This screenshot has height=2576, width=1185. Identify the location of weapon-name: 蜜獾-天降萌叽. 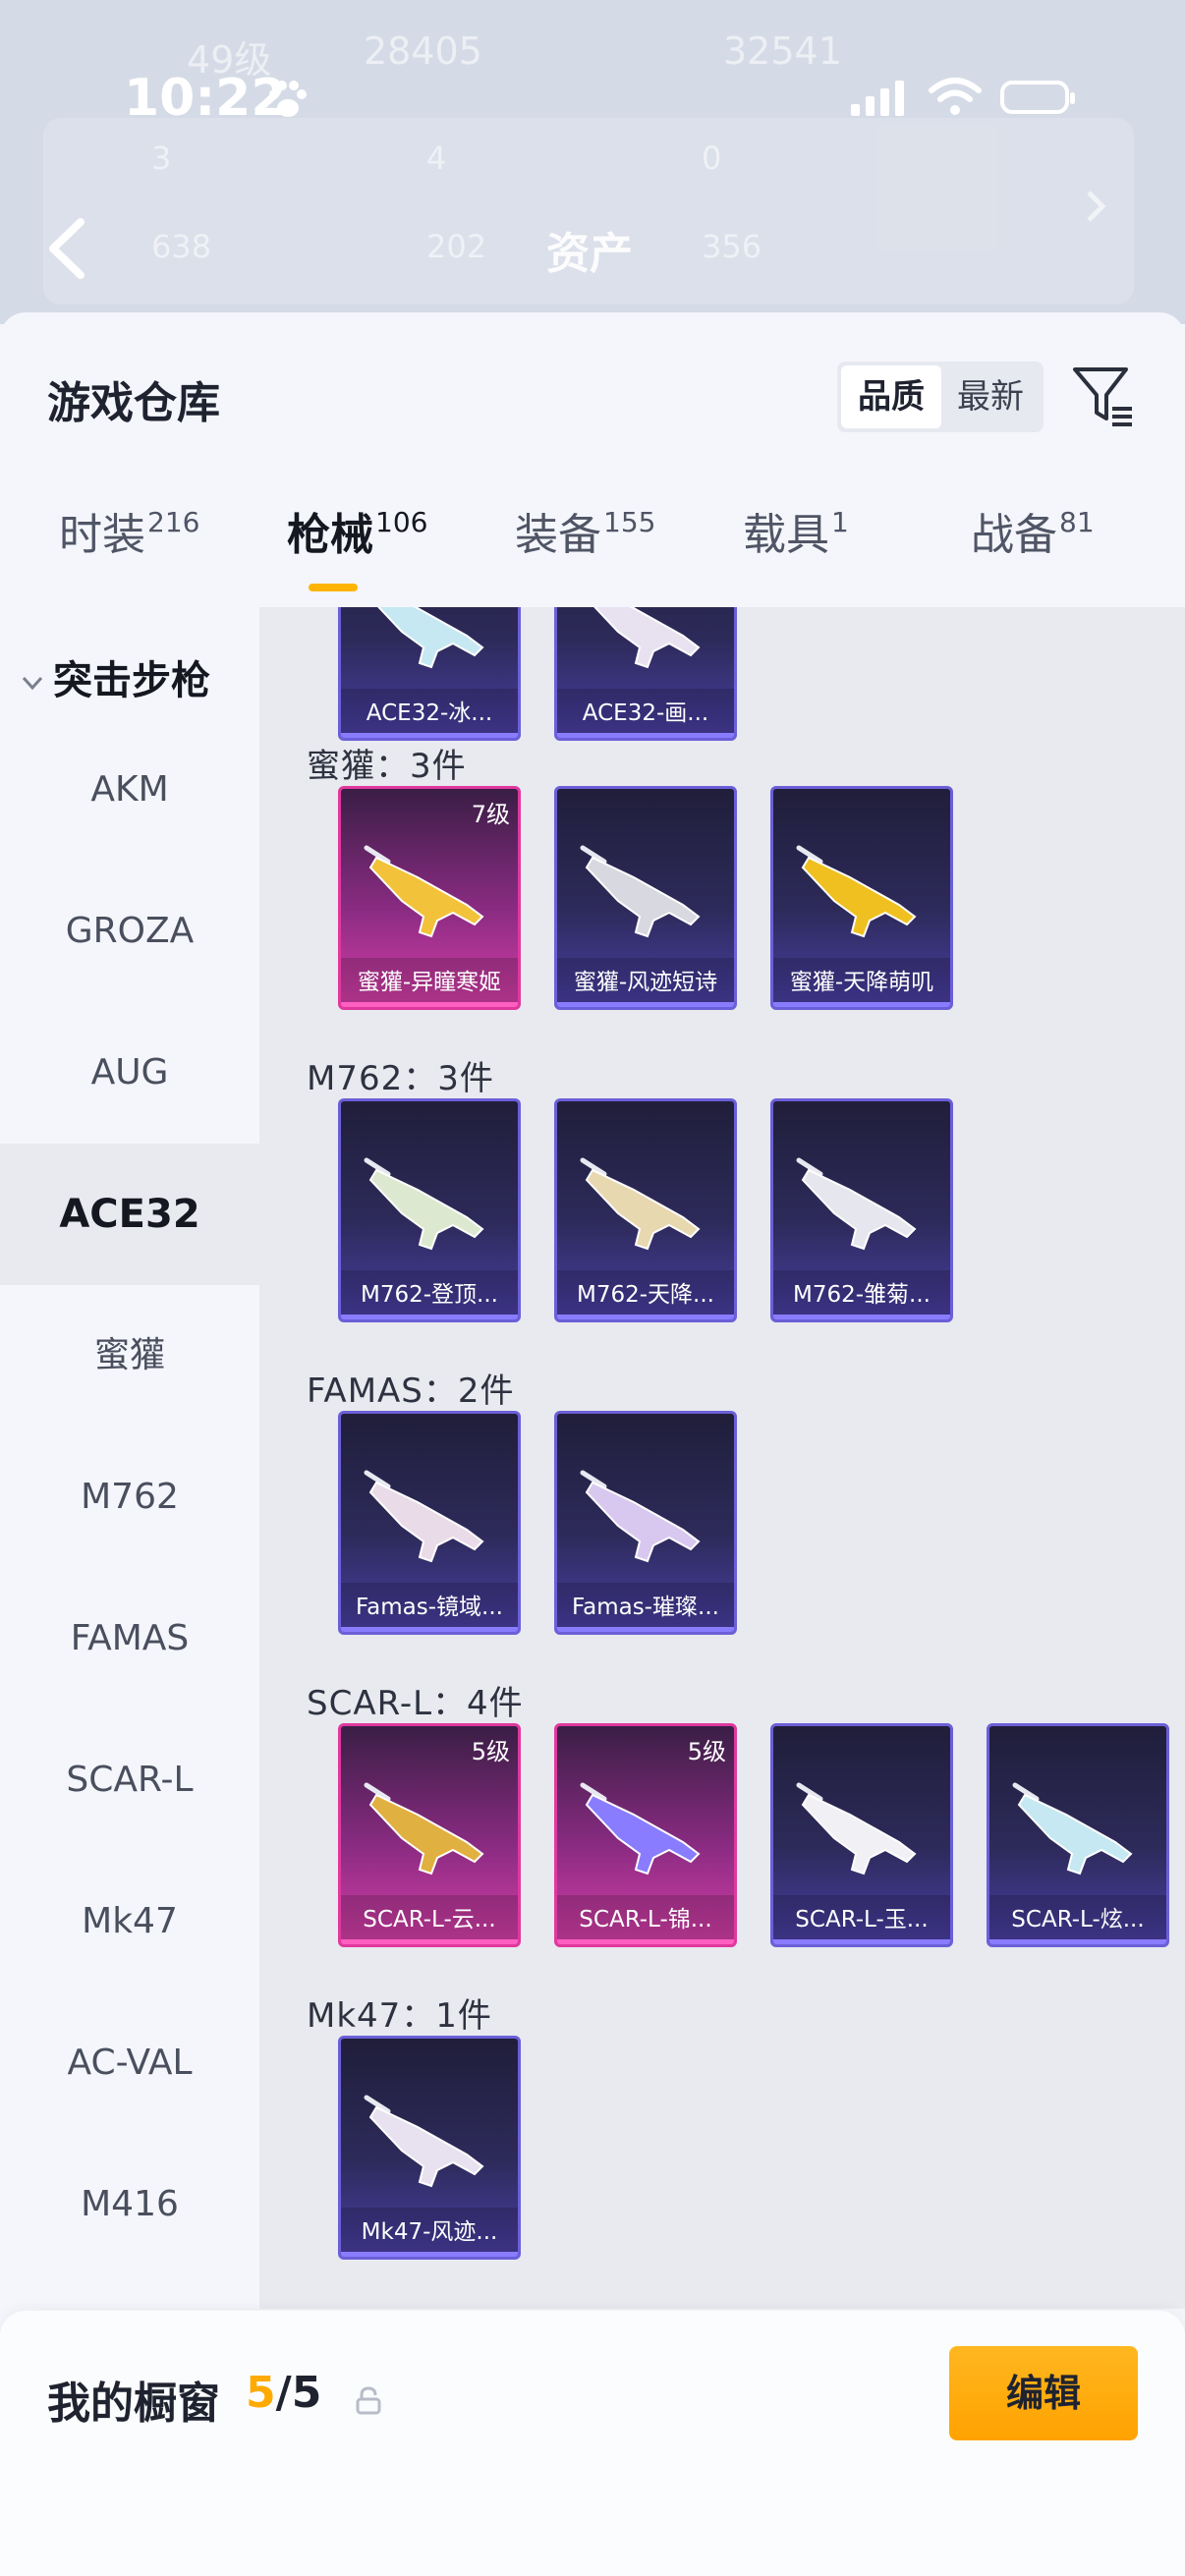
(862, 982).